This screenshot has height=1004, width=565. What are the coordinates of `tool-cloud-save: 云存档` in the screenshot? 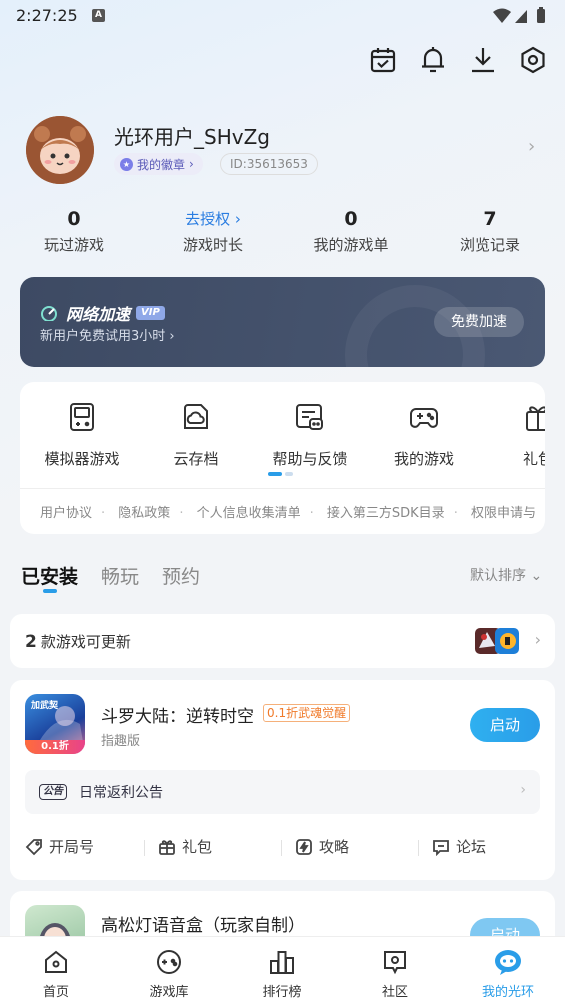 It's located at (196, 434).